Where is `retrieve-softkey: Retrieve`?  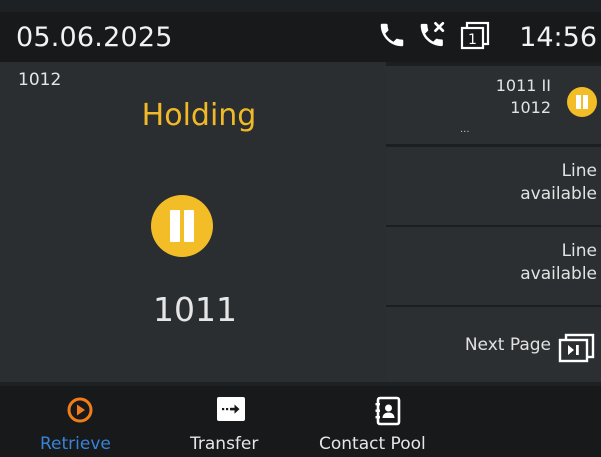 retrieve-softkey: Retrieve is located at coordinates (86, 421).